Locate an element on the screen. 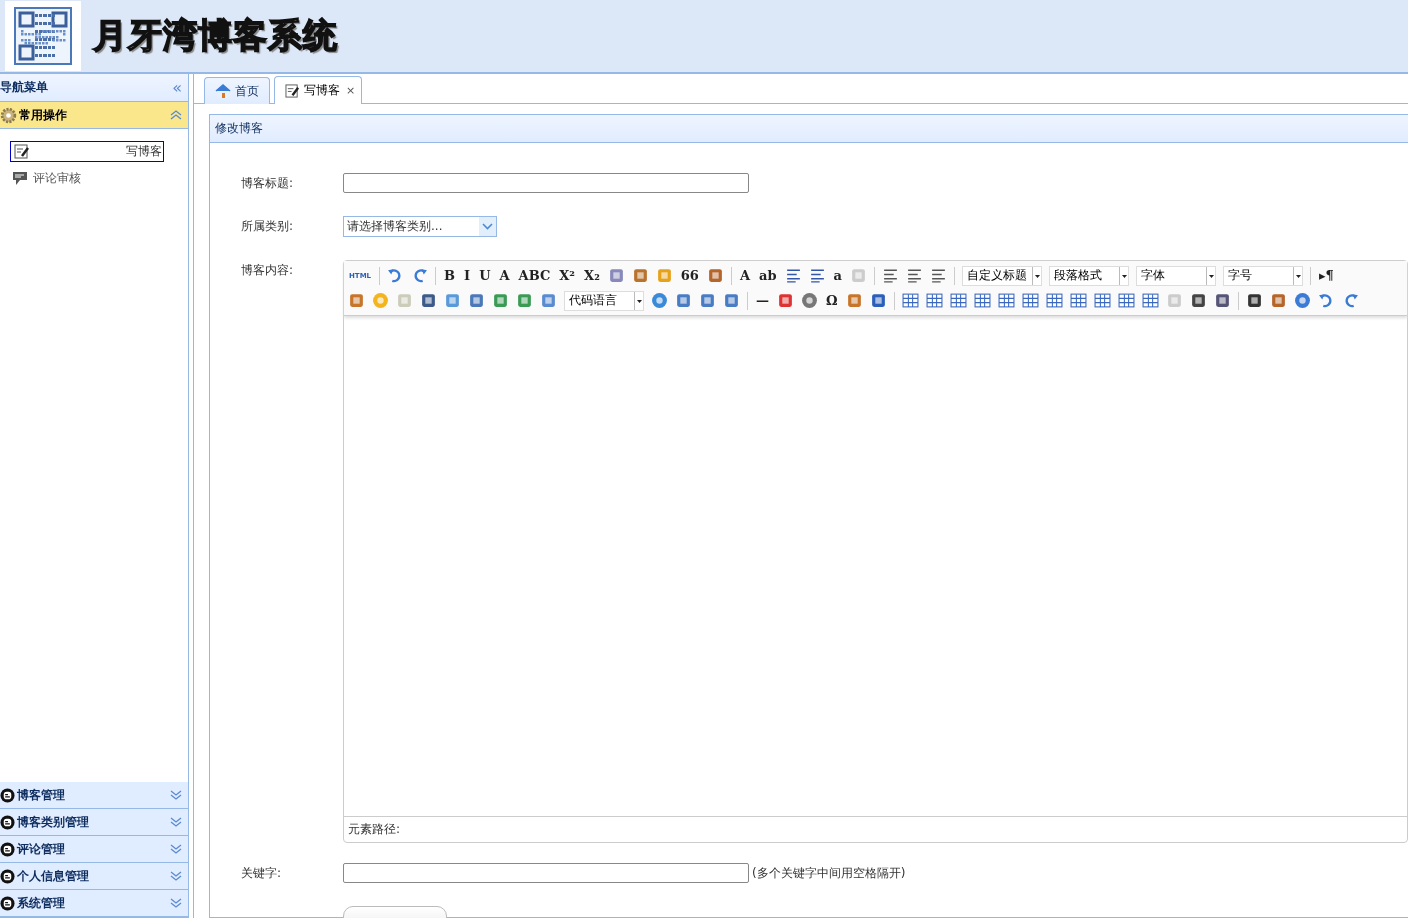  toolbar-button: ▸¶ is located at coordinates (1326, 275).